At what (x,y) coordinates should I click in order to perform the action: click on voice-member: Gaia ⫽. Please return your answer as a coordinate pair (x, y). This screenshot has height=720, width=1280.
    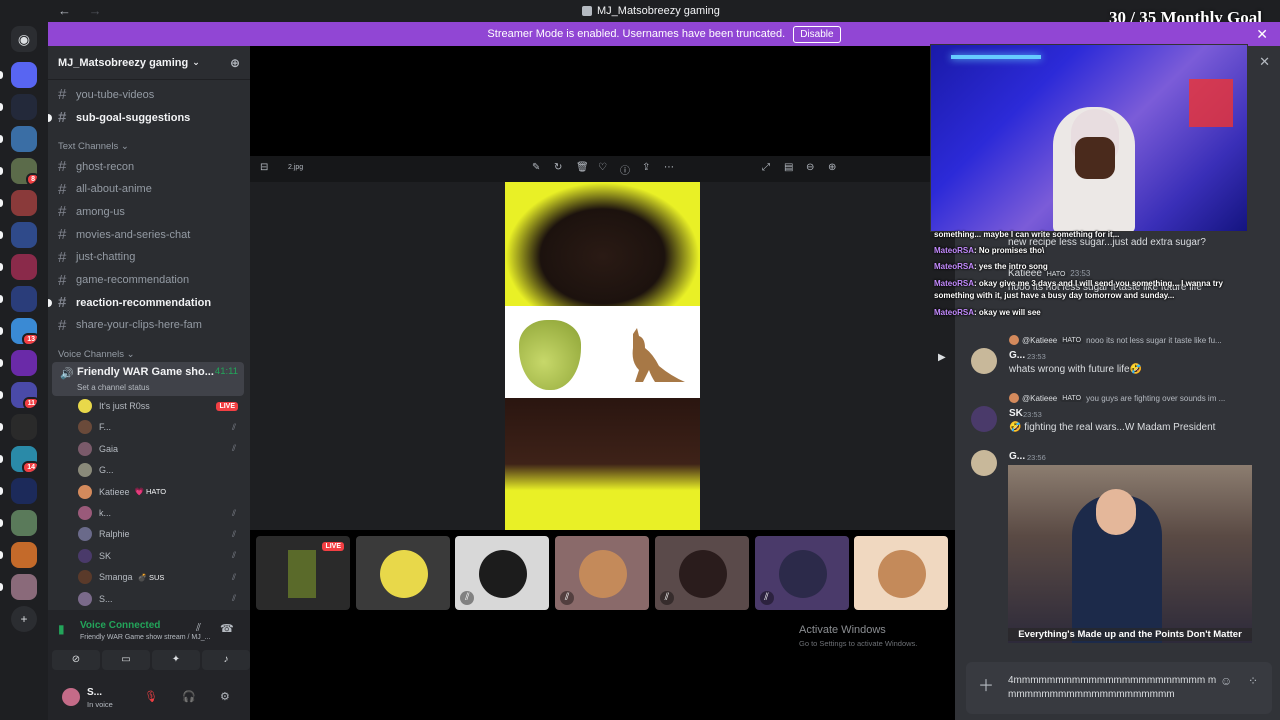
    Looking at the image, I should click on (159, 449).